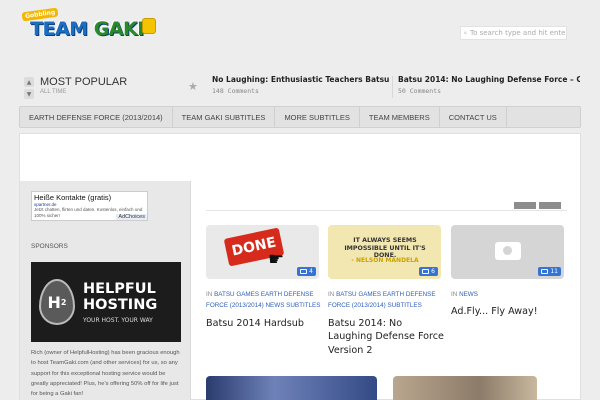 The height and width of the screenshot is (400, 600). I want to click on nav-item-more-subtitles: MORE SUBTITLES, so click(317, 117).